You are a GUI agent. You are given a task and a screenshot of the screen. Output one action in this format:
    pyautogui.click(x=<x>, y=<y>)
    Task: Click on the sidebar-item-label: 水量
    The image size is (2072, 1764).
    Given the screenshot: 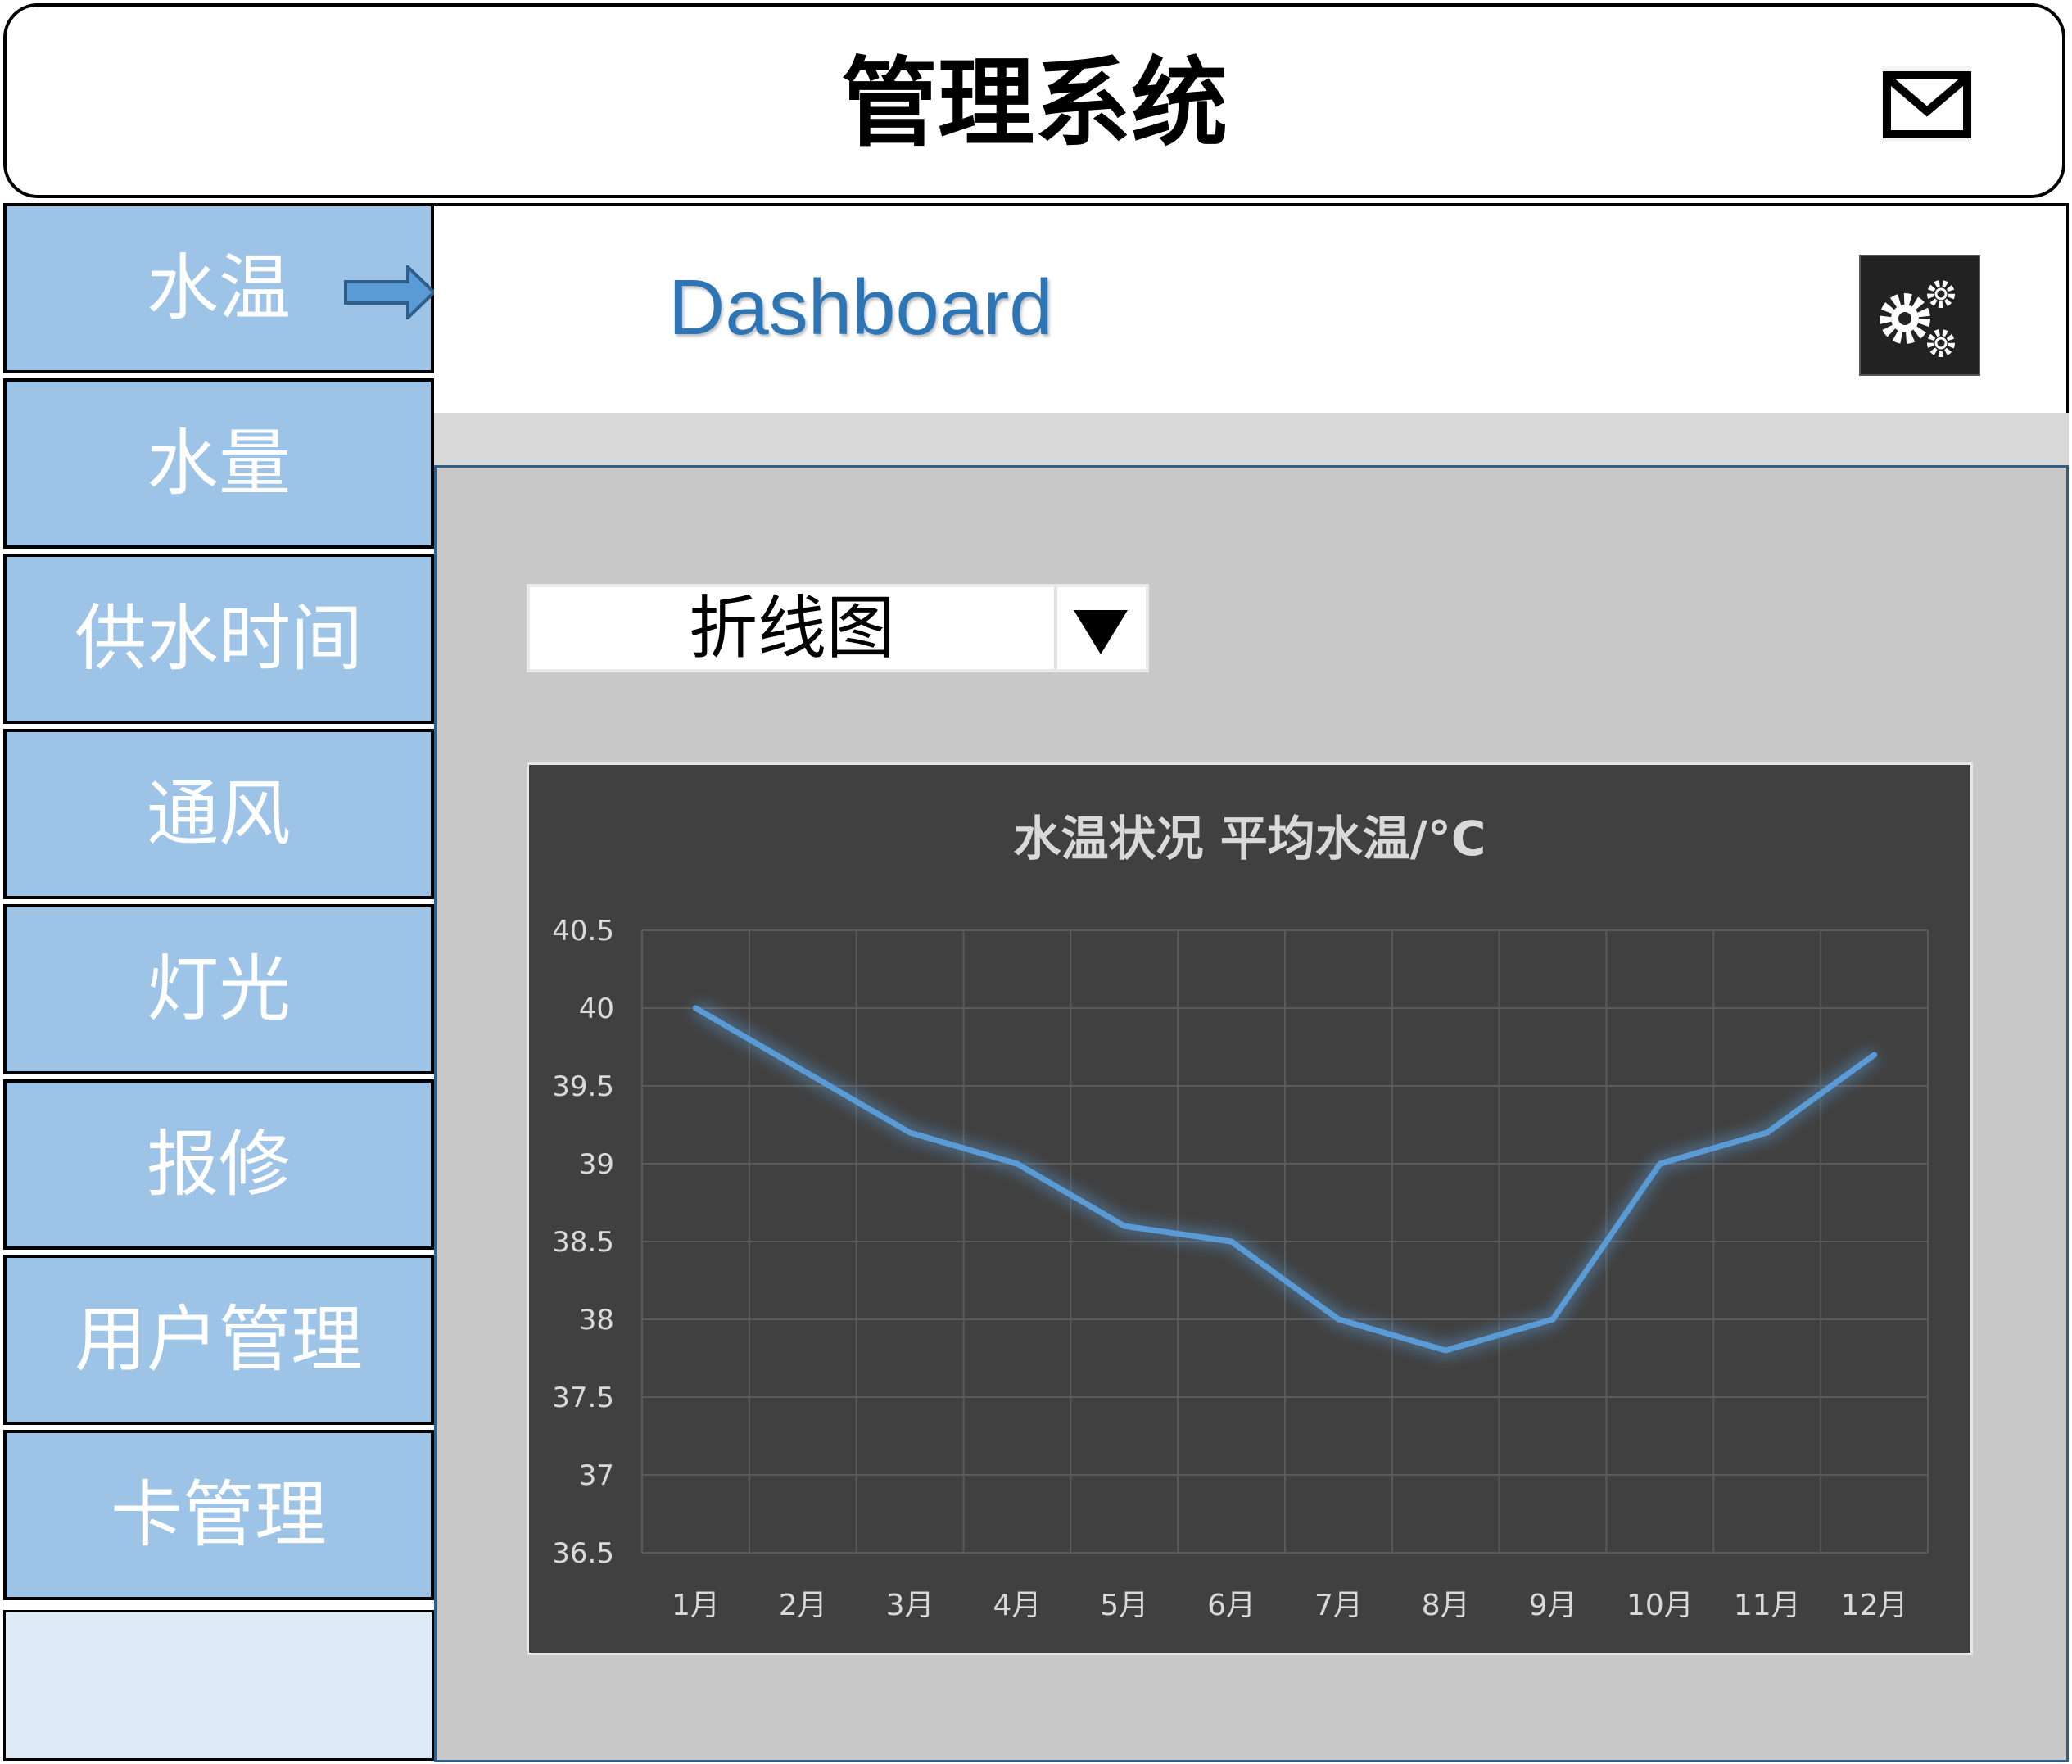 What is the action you would take?
    pyautogui.click(x=218, y=463)
    